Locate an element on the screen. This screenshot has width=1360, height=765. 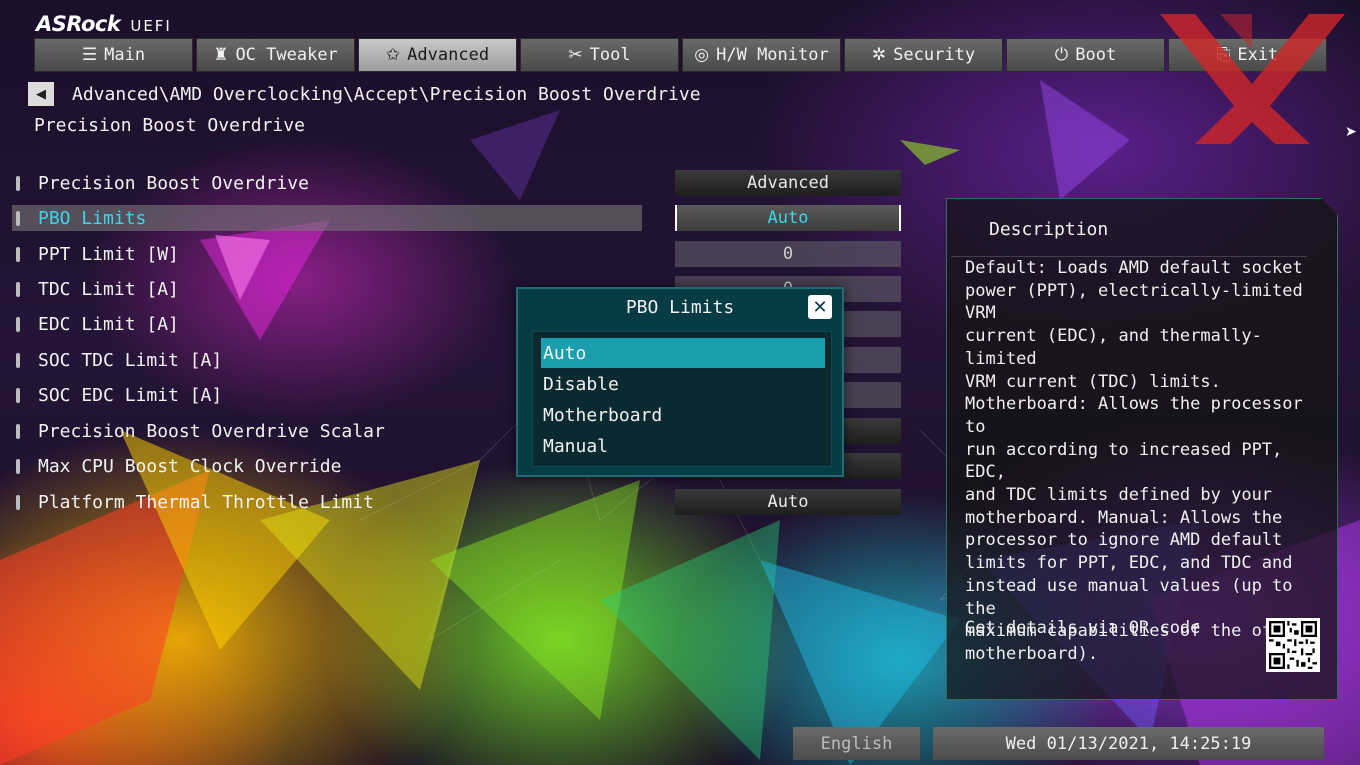
option-list: Auto Disable Motherboard Manual is located at coordinates (682, 399).